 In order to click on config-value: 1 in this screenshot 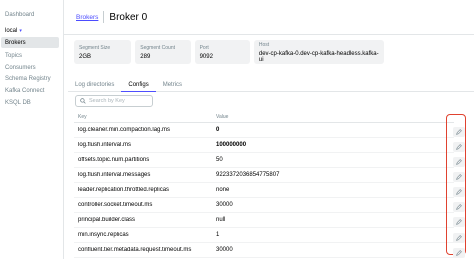, I will do `click(218, 235)`.